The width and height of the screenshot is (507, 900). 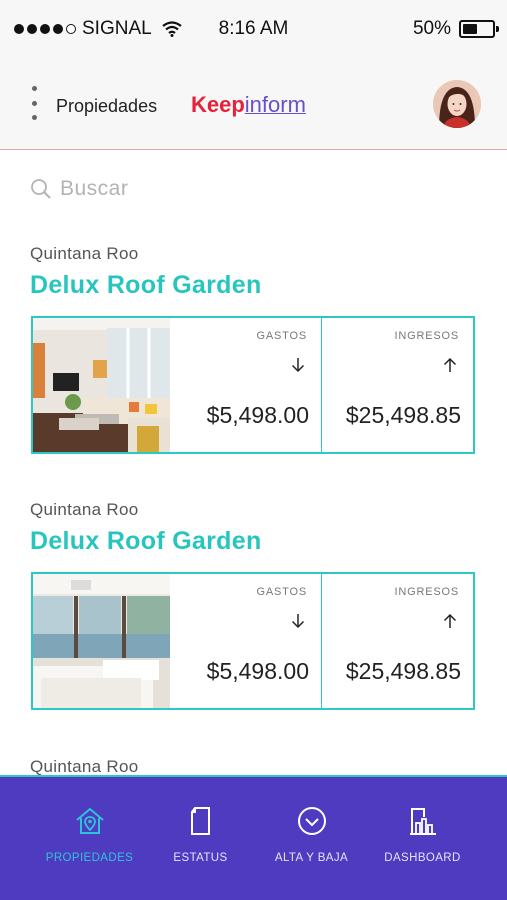 What do you see at coordinates (311, 838) in the screenshot?
I see `nav-item-alta-y-baja: ALTA Y BAJA` at bounding box center [311, 838].